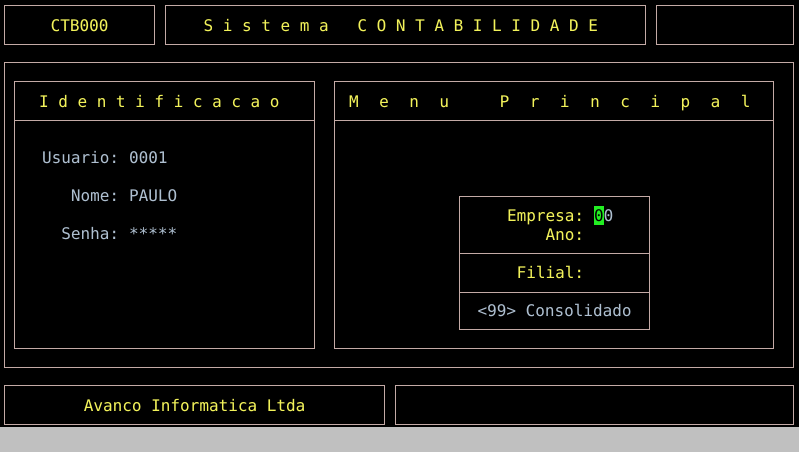 This screenshot has height=452, width=799. What do you see at coordinates (609, 216) in the screenshot?
I see `input-field: 00` at bounding box center [609, 216].